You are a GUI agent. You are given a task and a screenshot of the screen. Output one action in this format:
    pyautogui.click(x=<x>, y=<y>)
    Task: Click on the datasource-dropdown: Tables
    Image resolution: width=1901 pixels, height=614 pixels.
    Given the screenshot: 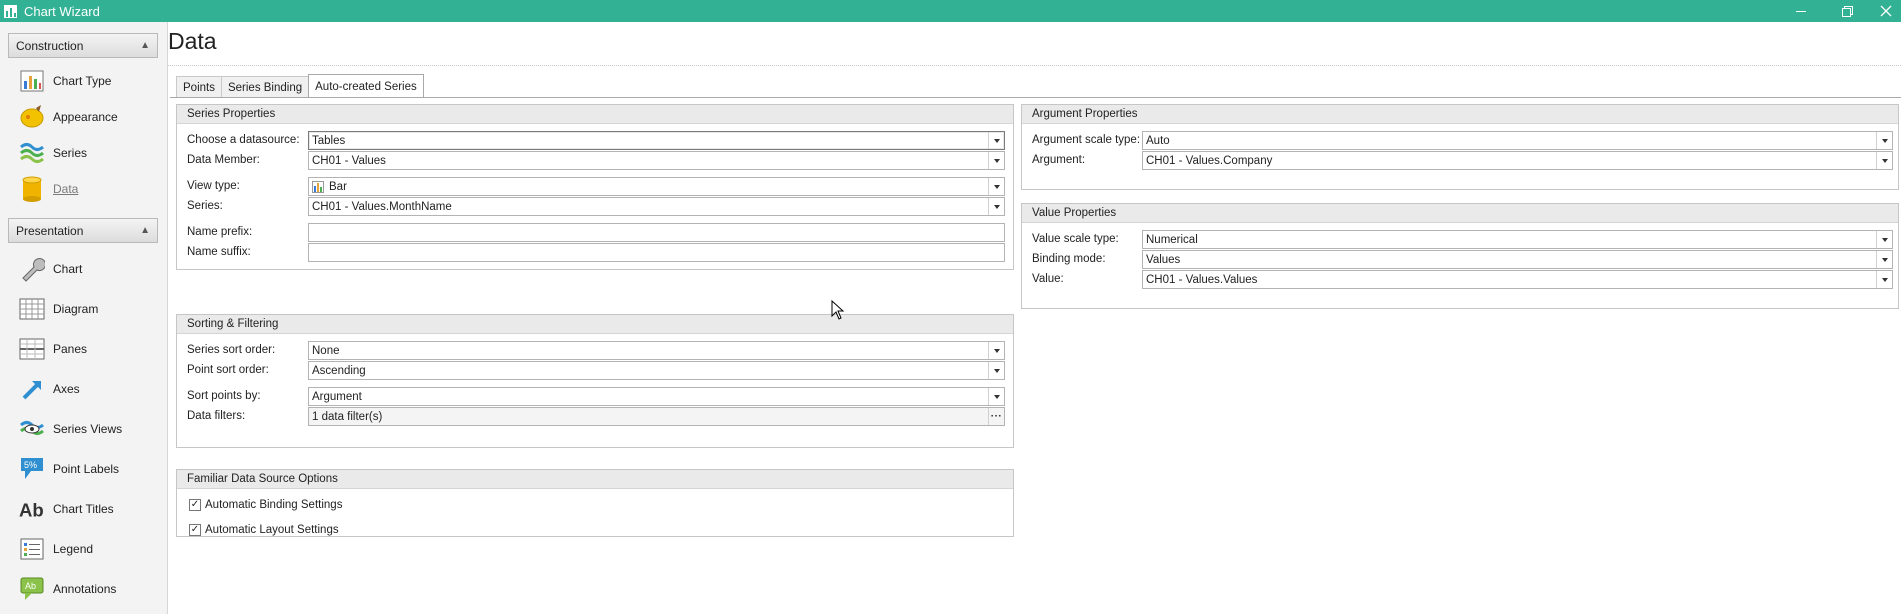 What is the action you would take?
    pyautogui.click(x=656, y=140)
    